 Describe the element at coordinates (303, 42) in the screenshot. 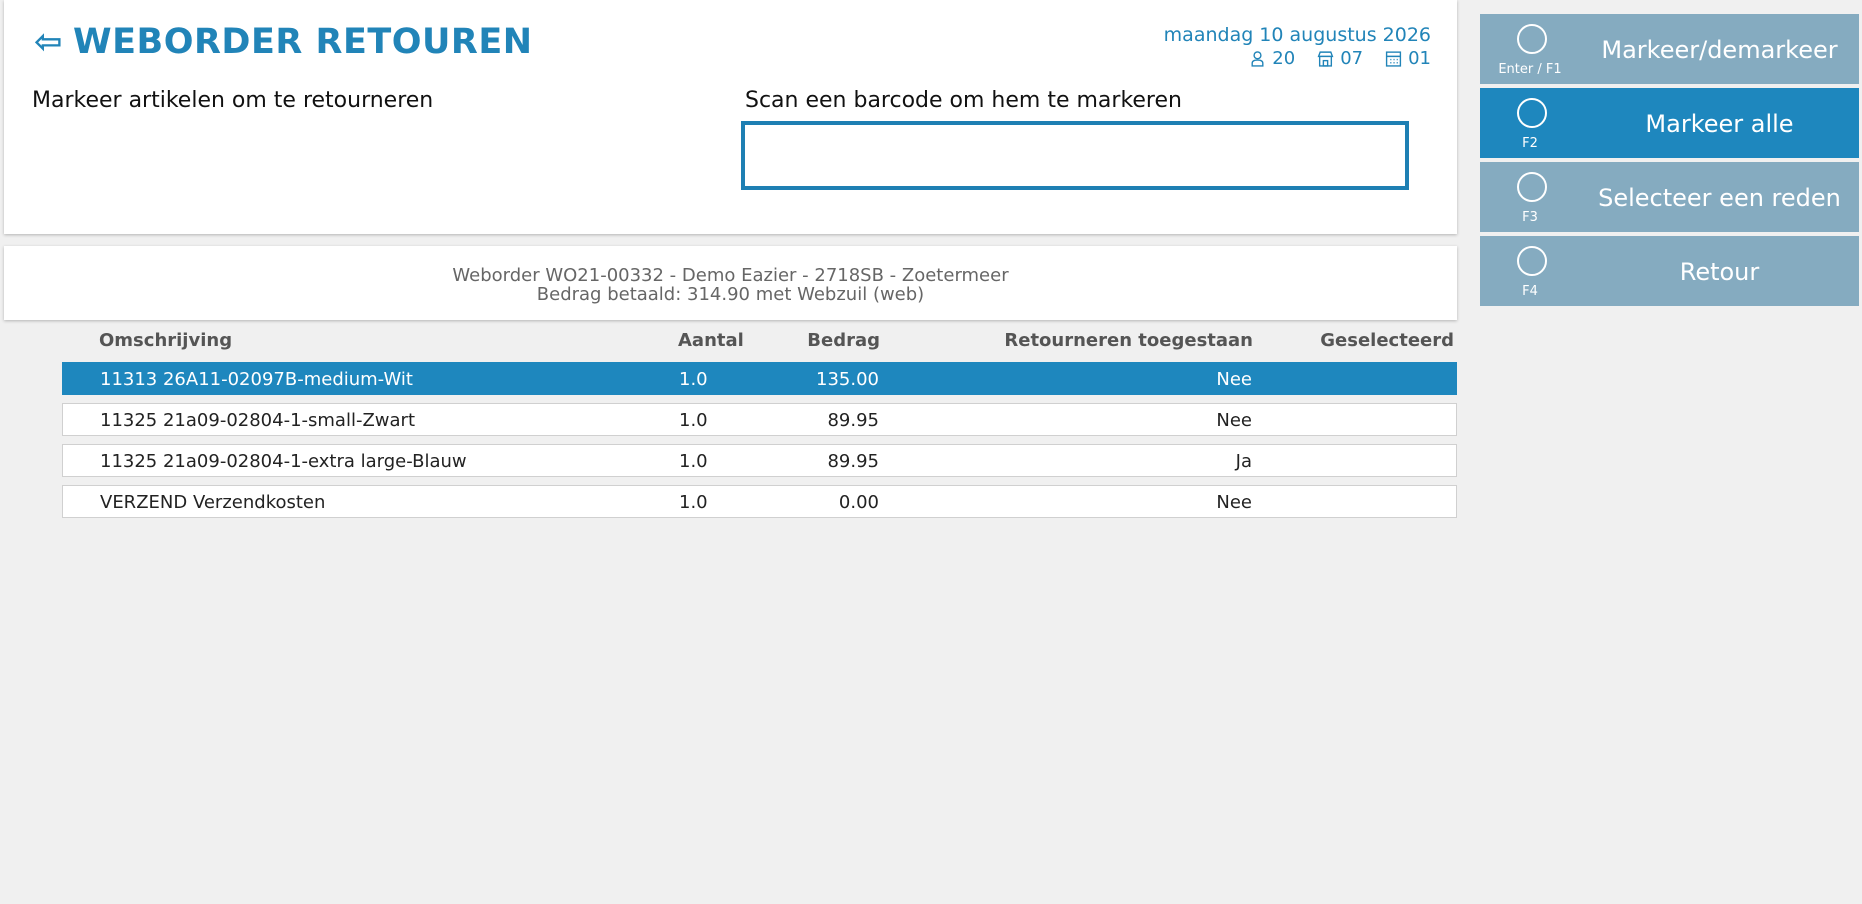

I see `page-title-text: WEBORDER RETOUREN` at that location.